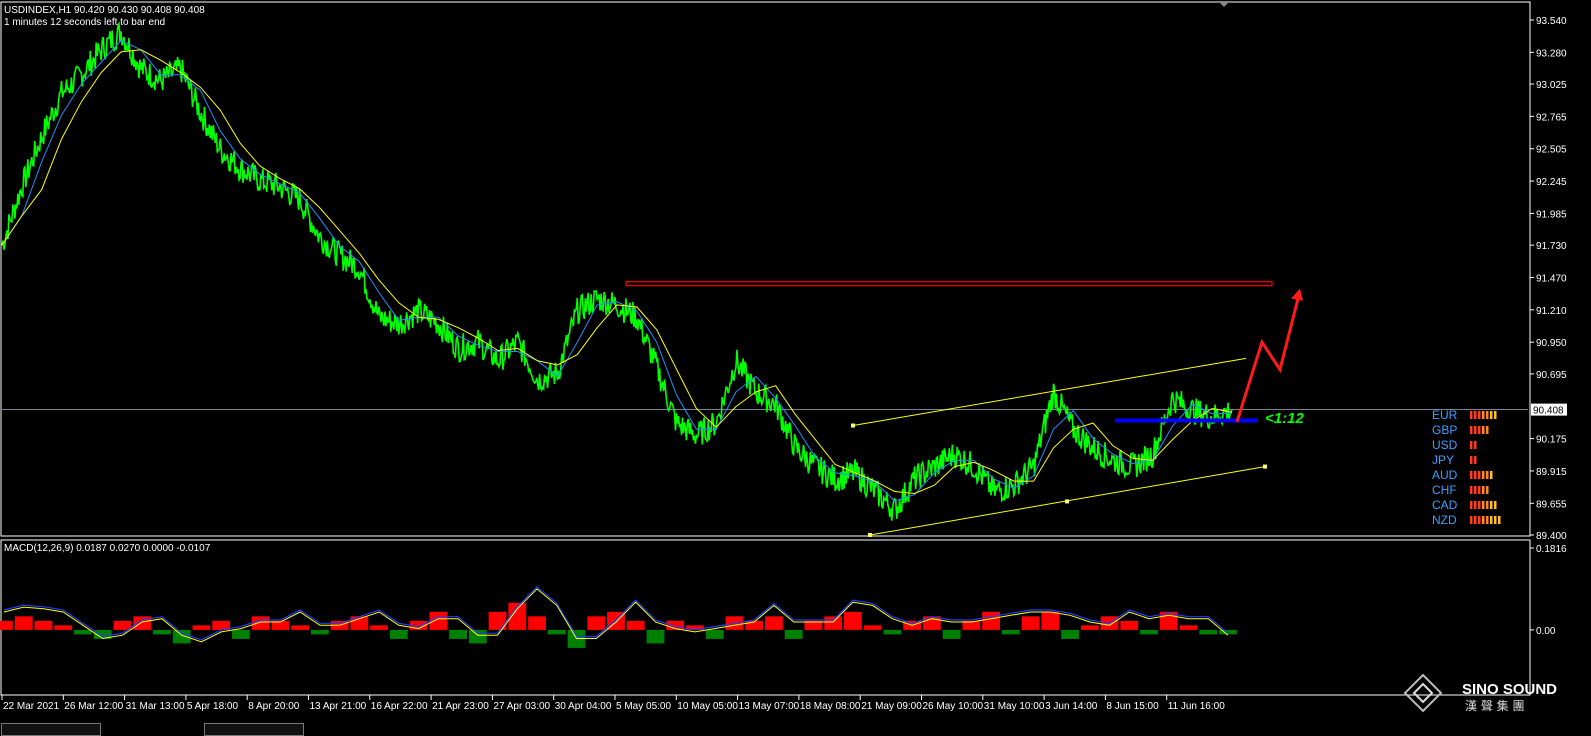 This screenshot has height=736, width=1591. Describe the element at coordinates (1445, 505) in the screenshot. I see `currency-label-cad: CAD` at that location.